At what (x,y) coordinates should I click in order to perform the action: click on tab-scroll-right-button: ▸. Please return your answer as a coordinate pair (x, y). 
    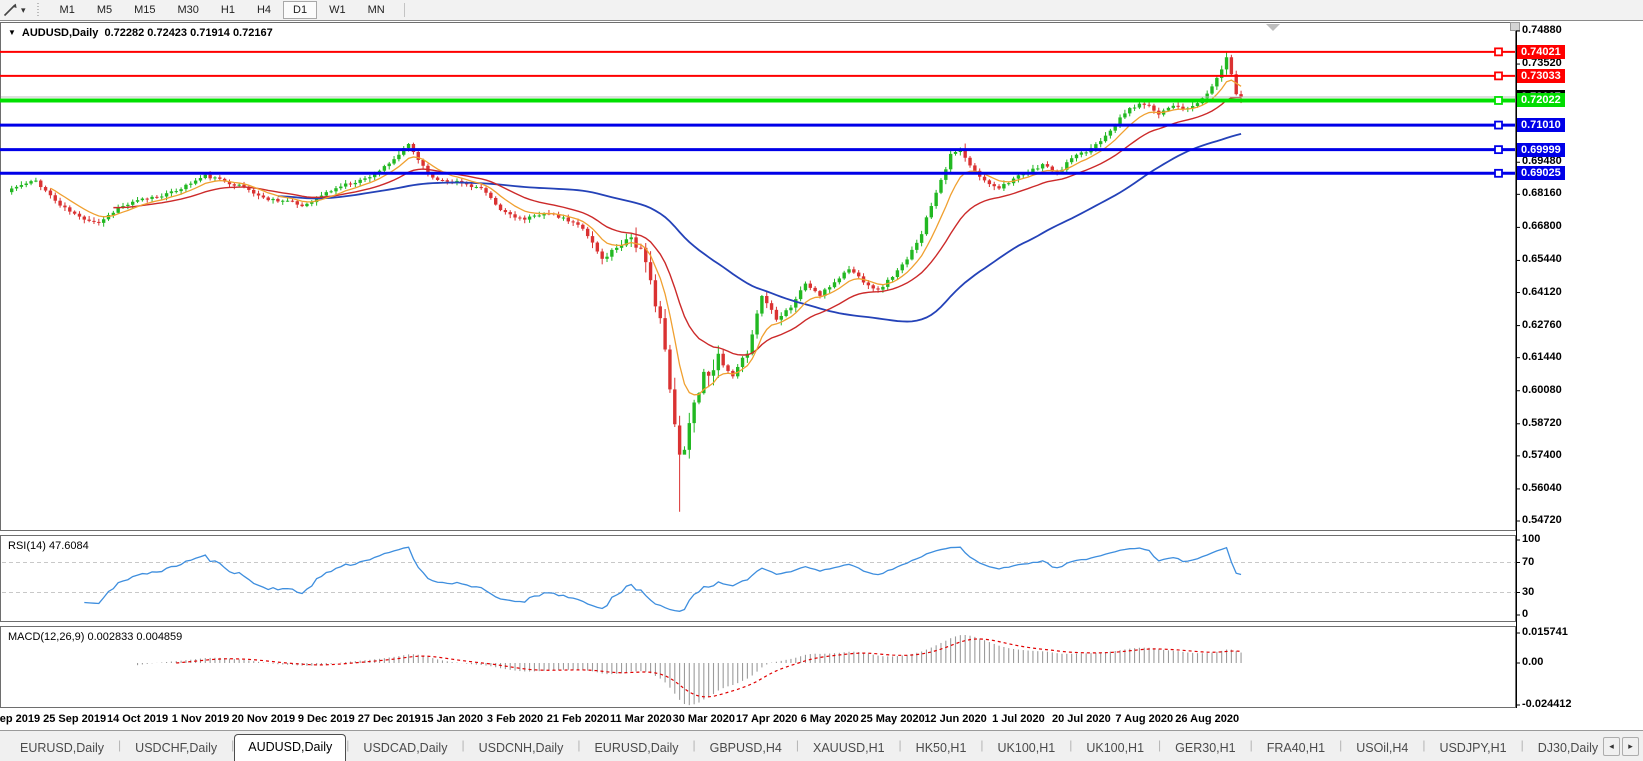
    Looking at the image, I should click on (1630, 746).